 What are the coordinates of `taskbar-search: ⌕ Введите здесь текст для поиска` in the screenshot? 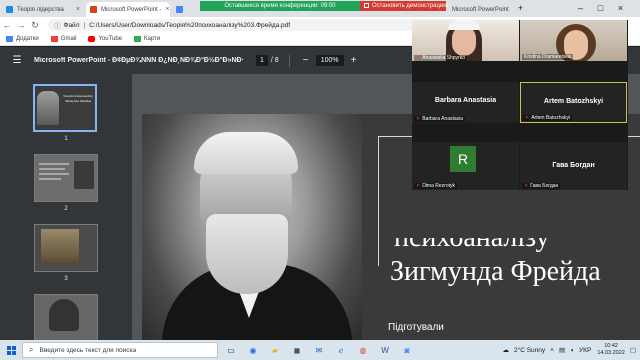 It's located at (120, 350).